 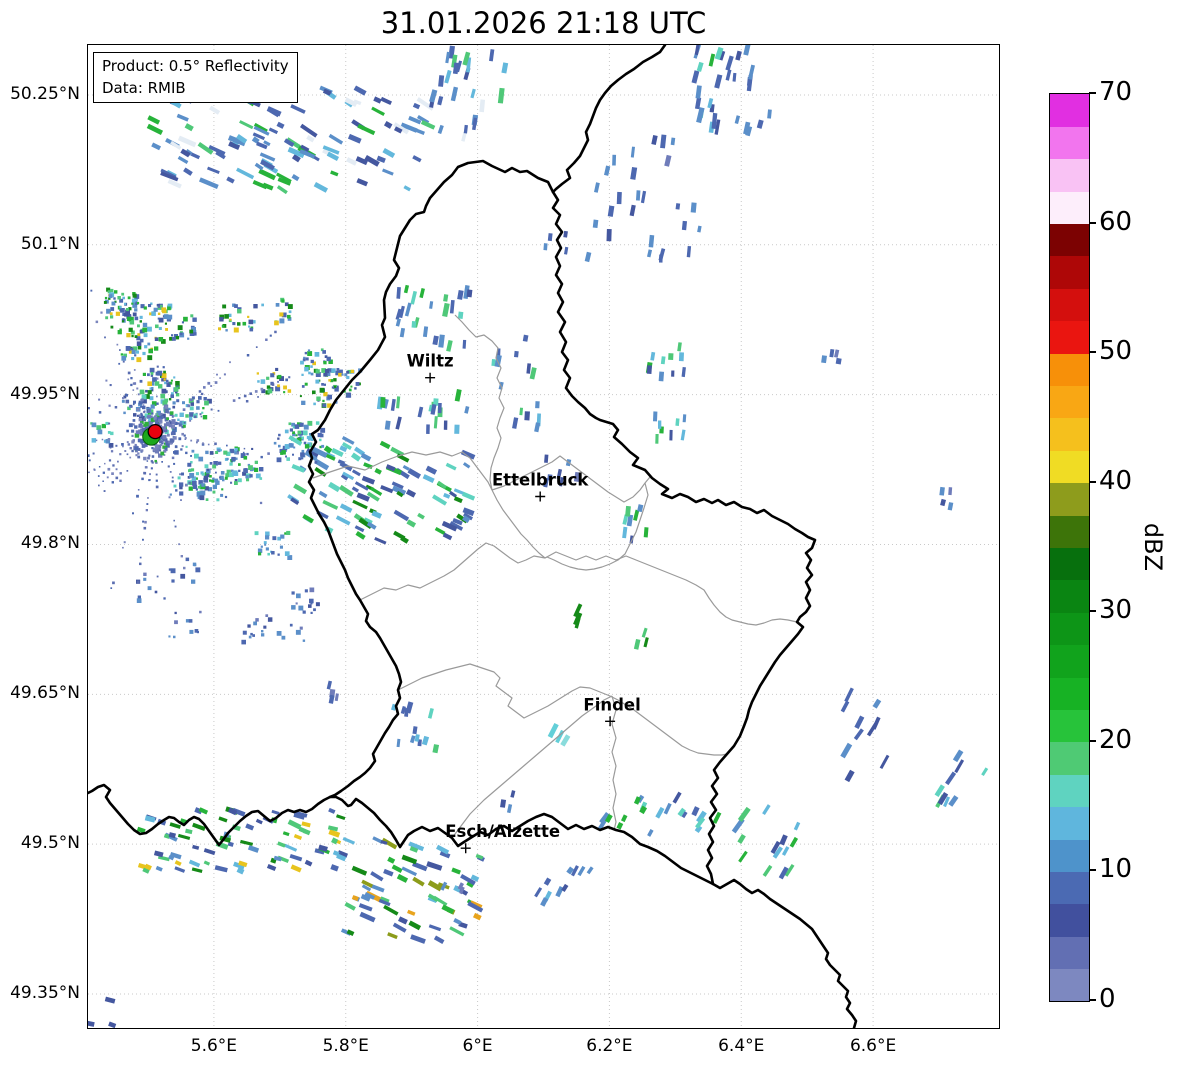 I want to click on france-germany-border, so click(x=784, y=954).